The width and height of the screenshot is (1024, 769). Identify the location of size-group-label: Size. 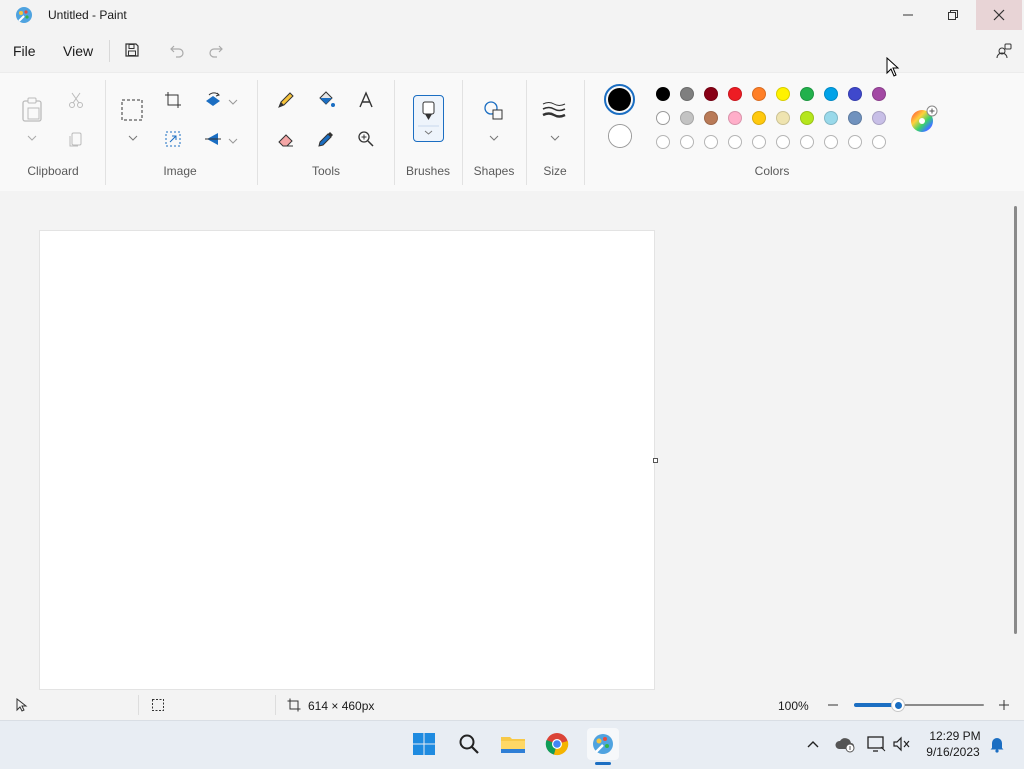
(555, 171).